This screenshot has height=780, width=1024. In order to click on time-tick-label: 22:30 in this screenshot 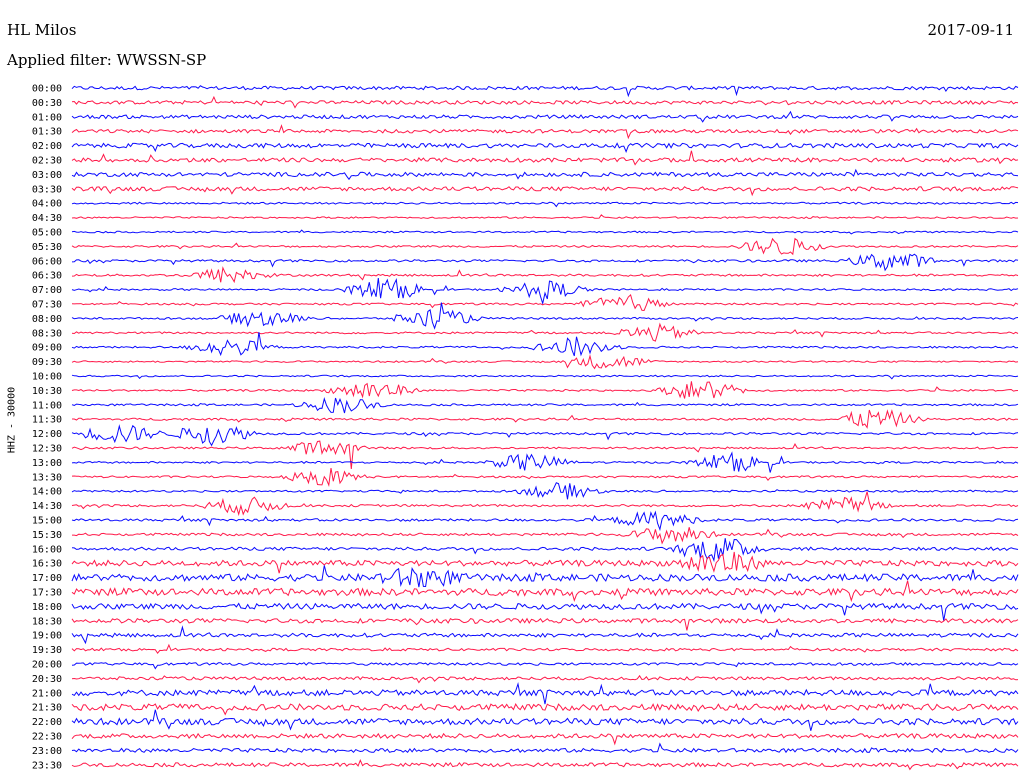, I will do `click(47, 737)`.